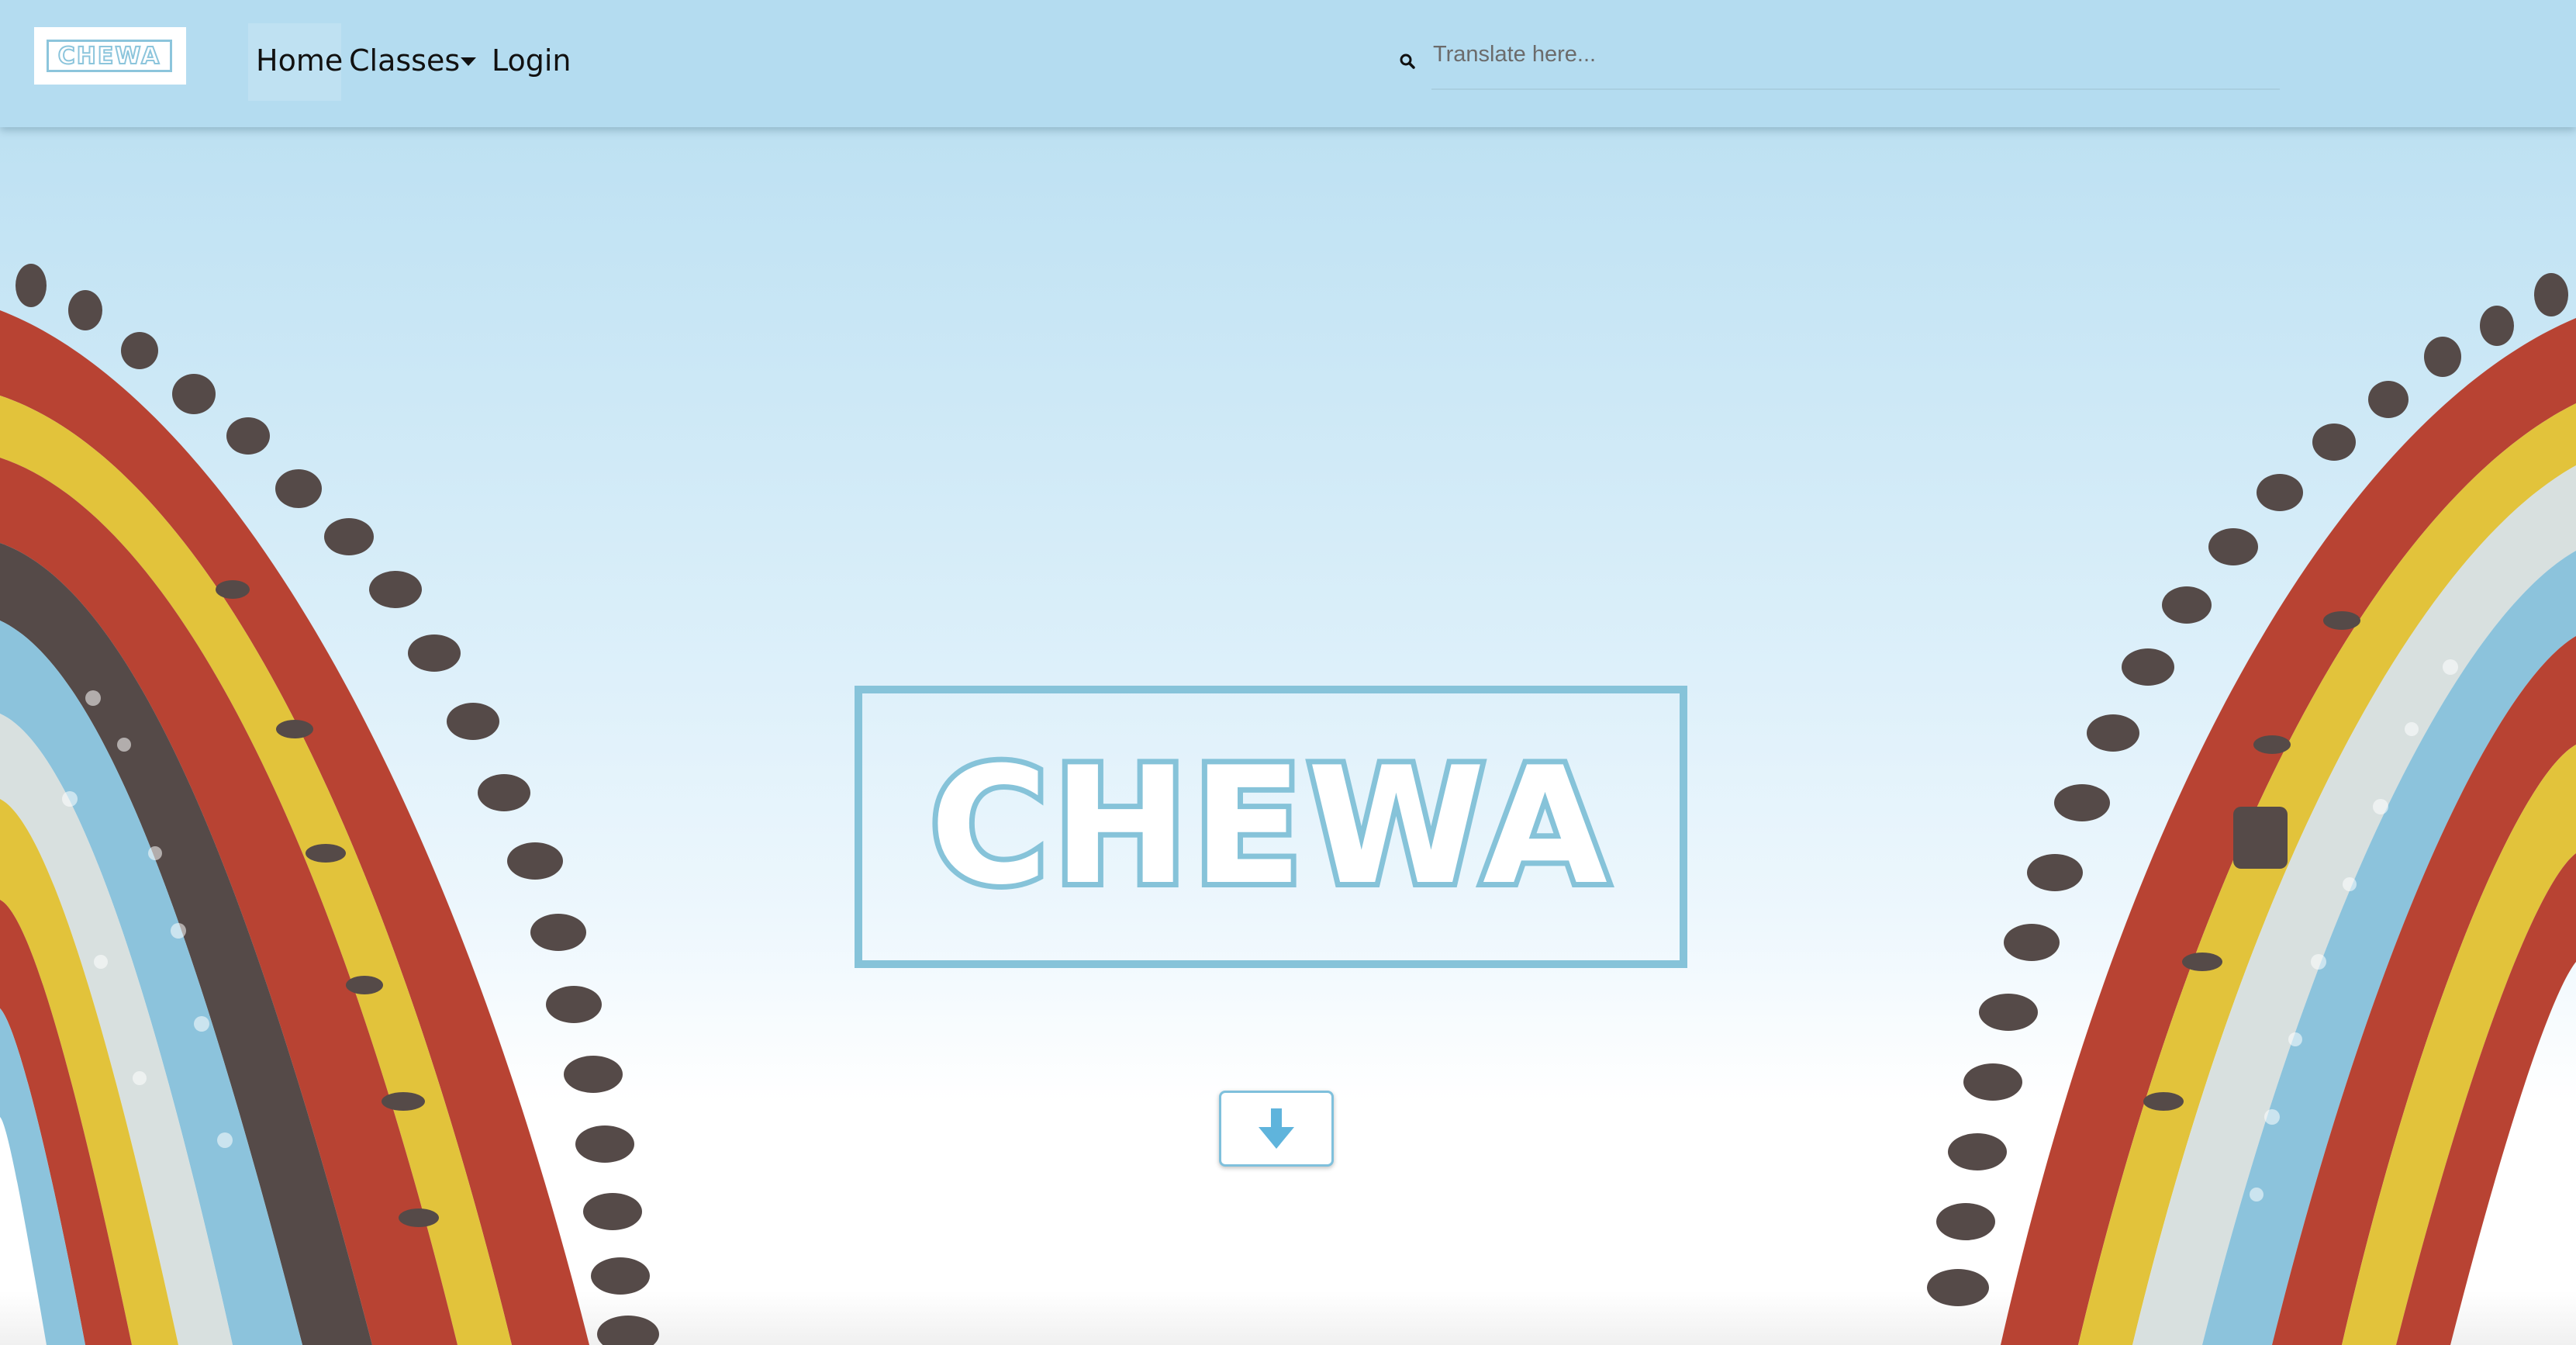  I want to click on logo-text: CHEWA, so click(110, 56).